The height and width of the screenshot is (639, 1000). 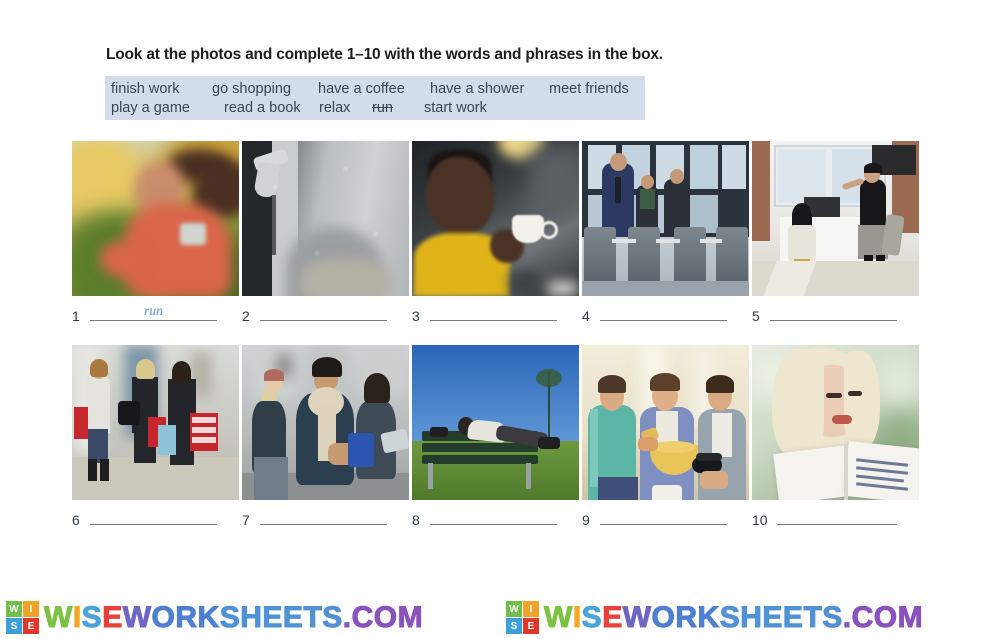 What do you see at coordinates (167, 108) in the screenshot?
I see `word-chip: play a game` at bounding box center [167, 108].